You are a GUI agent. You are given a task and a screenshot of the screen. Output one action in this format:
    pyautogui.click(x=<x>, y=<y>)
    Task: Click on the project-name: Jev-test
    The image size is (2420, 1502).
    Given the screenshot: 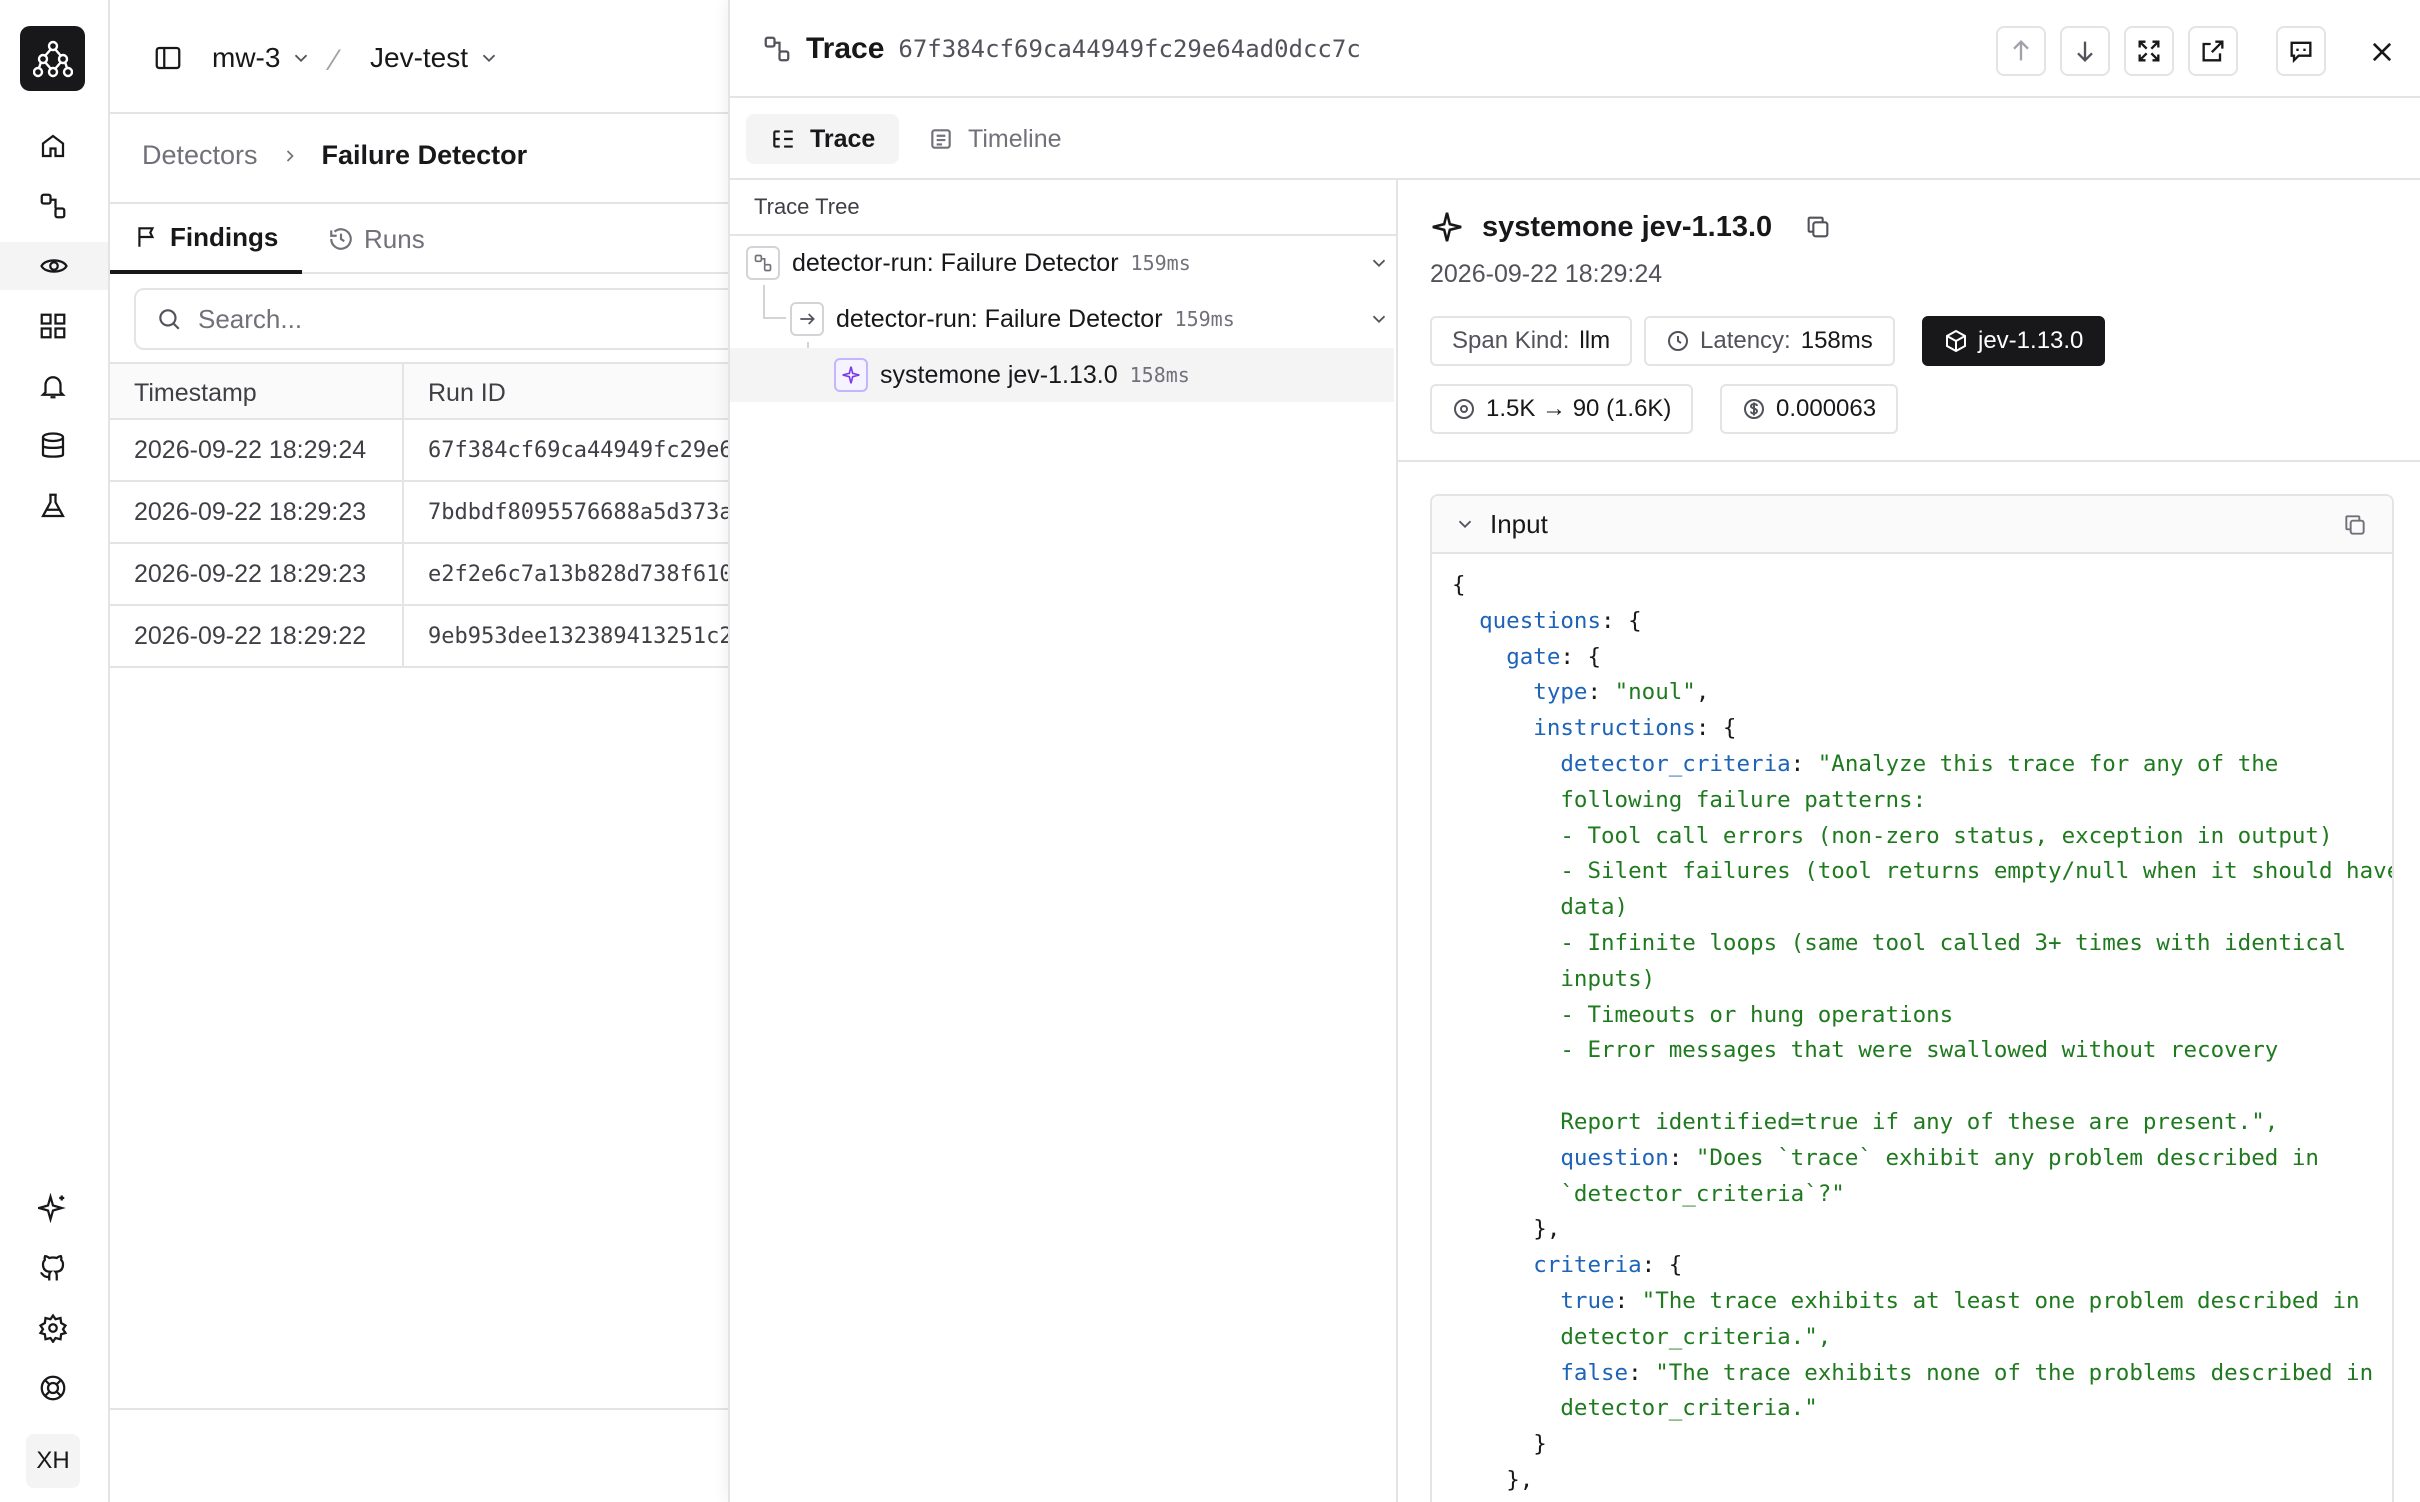 What is the action you would take?
    pyautogui.click(x=419, y=57)
    